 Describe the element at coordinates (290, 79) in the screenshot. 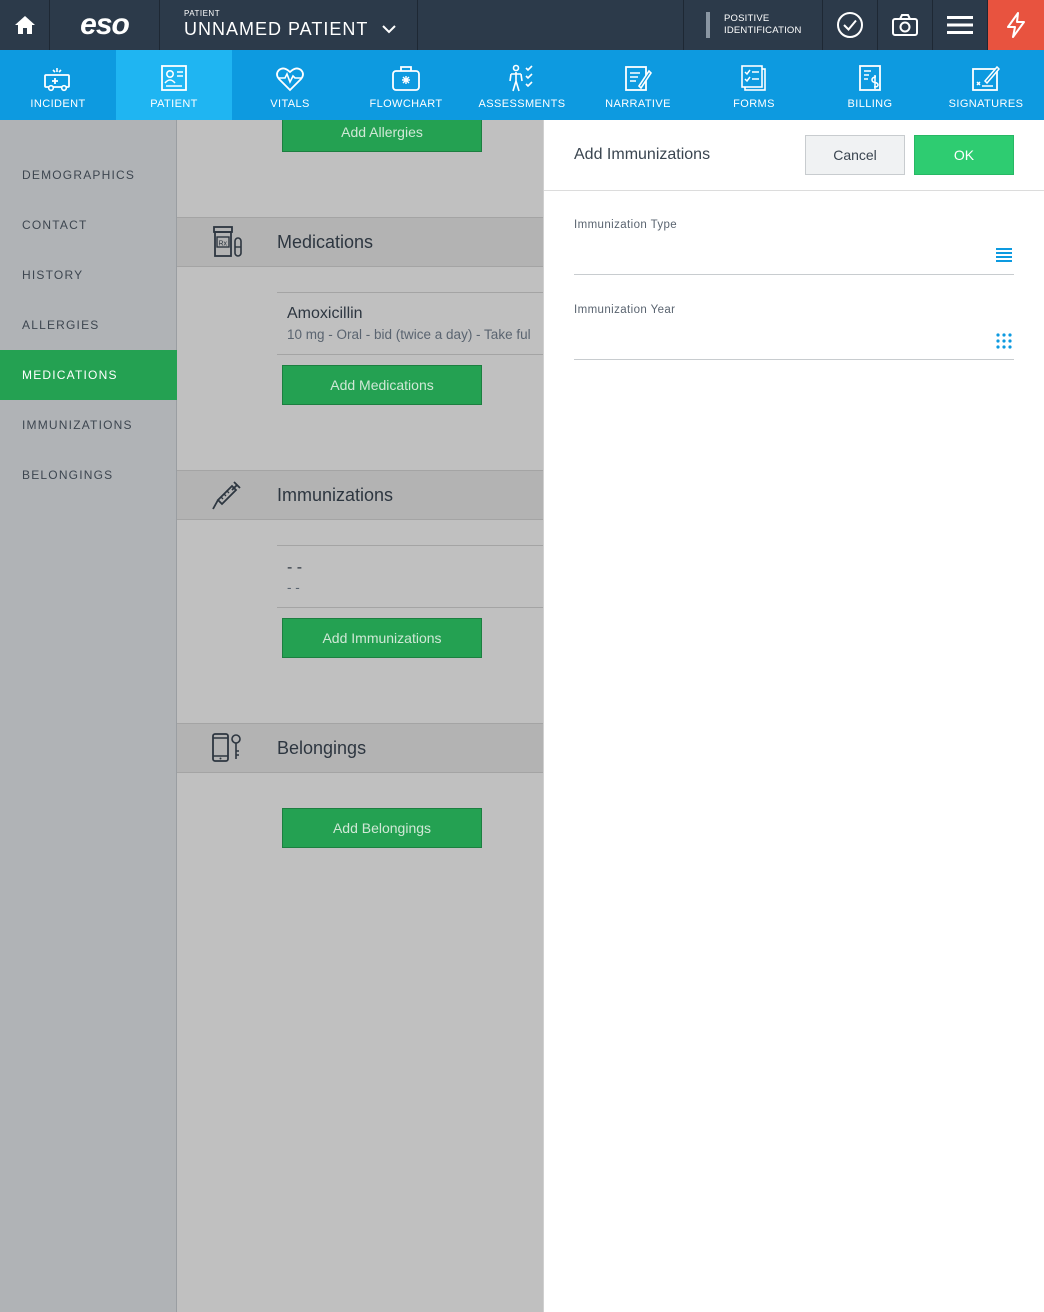

I see `heart-pulse-icon` at that location.